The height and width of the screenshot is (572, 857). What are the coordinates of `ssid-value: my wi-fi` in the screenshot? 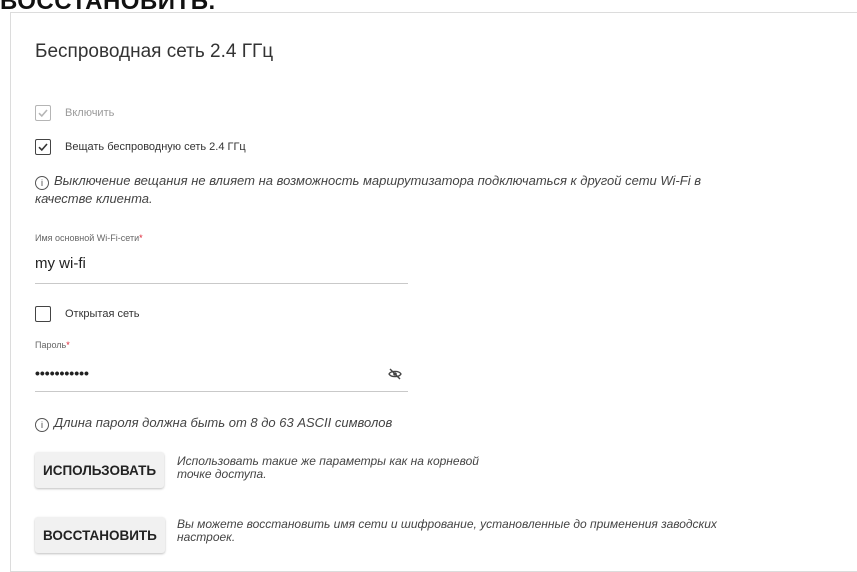 It's located at (60, 263).